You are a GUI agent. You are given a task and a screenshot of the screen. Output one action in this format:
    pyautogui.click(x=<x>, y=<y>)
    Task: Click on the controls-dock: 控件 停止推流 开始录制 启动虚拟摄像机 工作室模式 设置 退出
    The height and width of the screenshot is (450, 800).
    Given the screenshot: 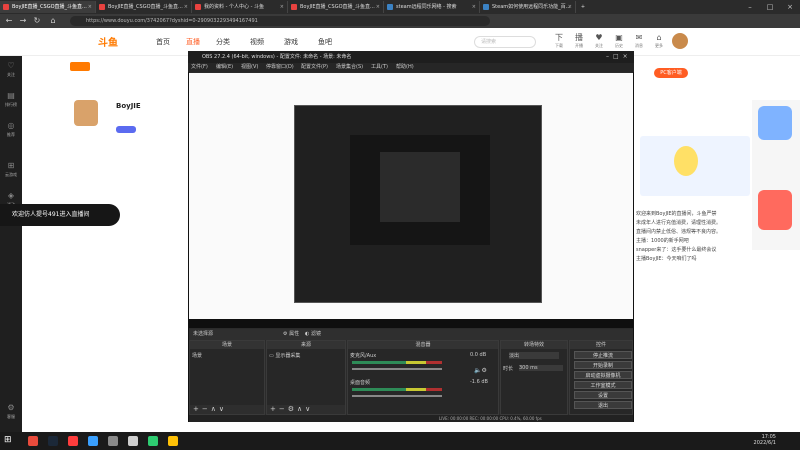 What is the action you would take?
    pyautogui.click(x=601, y=377)
    